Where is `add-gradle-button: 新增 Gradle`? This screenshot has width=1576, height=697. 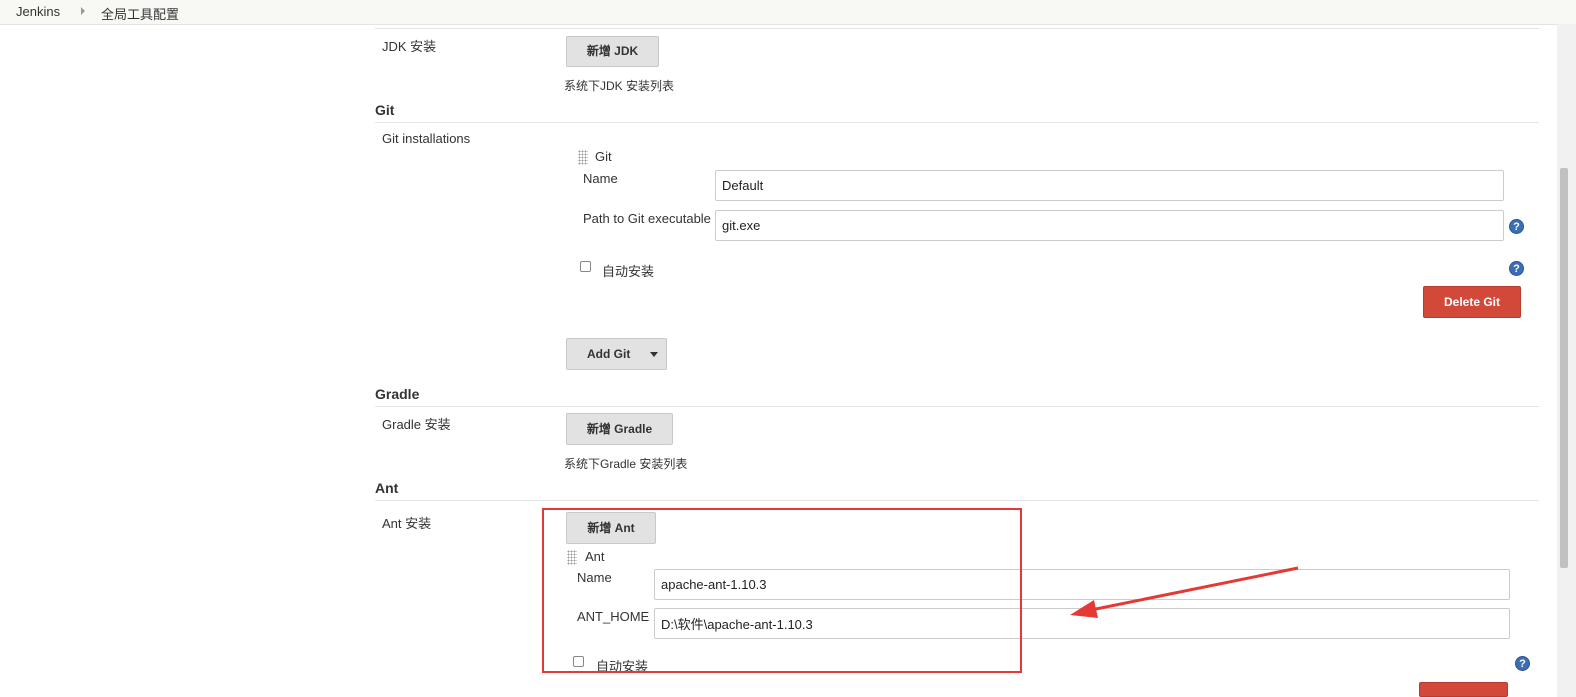
add-gradle-button: 新增 Gradle is located at coordinates (619, 429).